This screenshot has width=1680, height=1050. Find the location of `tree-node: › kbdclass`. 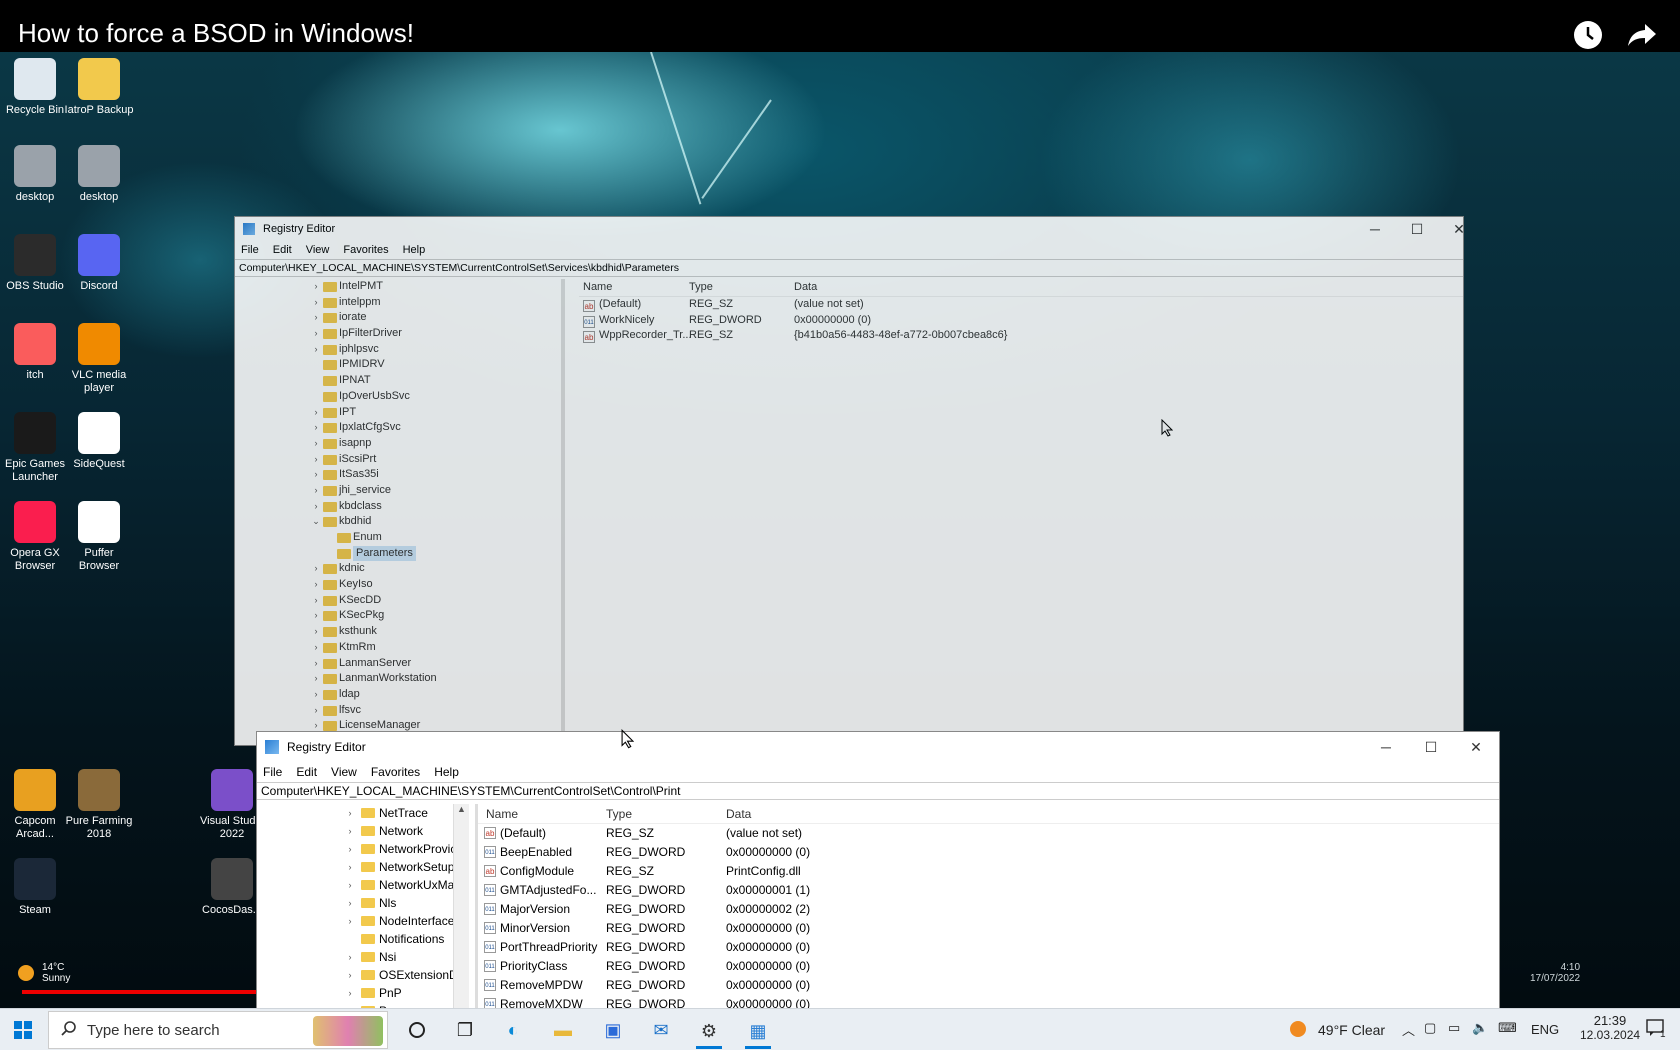

tree-node: › kbdclass is located at coordinates (398, 507).